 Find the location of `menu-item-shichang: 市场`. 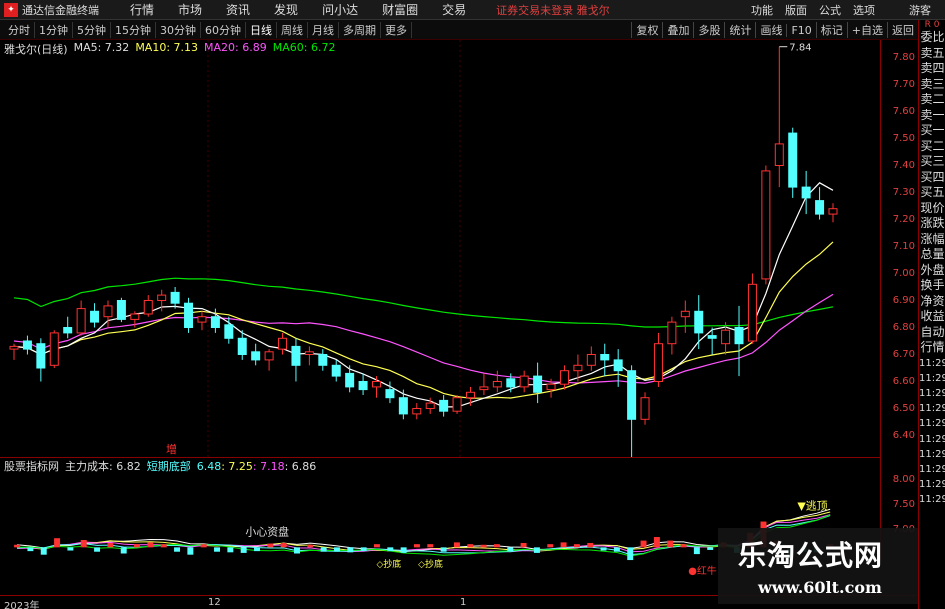

menu-item-shichang: 市场 is located at coordinates (190, 9).